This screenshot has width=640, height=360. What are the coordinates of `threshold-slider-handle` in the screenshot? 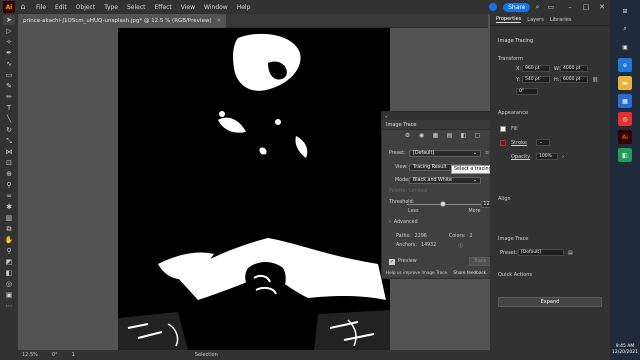 It's located at (443, 204).